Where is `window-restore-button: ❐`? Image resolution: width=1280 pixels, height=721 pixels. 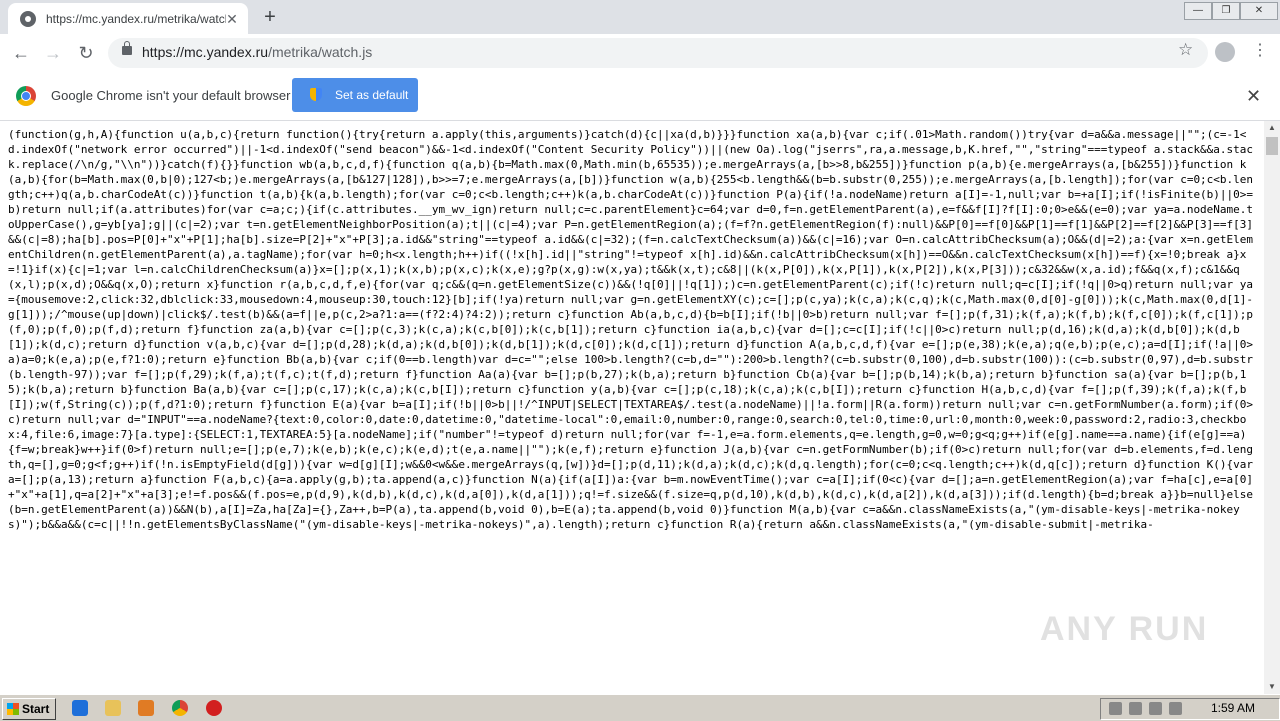 window-restore-button: ❐ is located at coordinates (1226, 11).